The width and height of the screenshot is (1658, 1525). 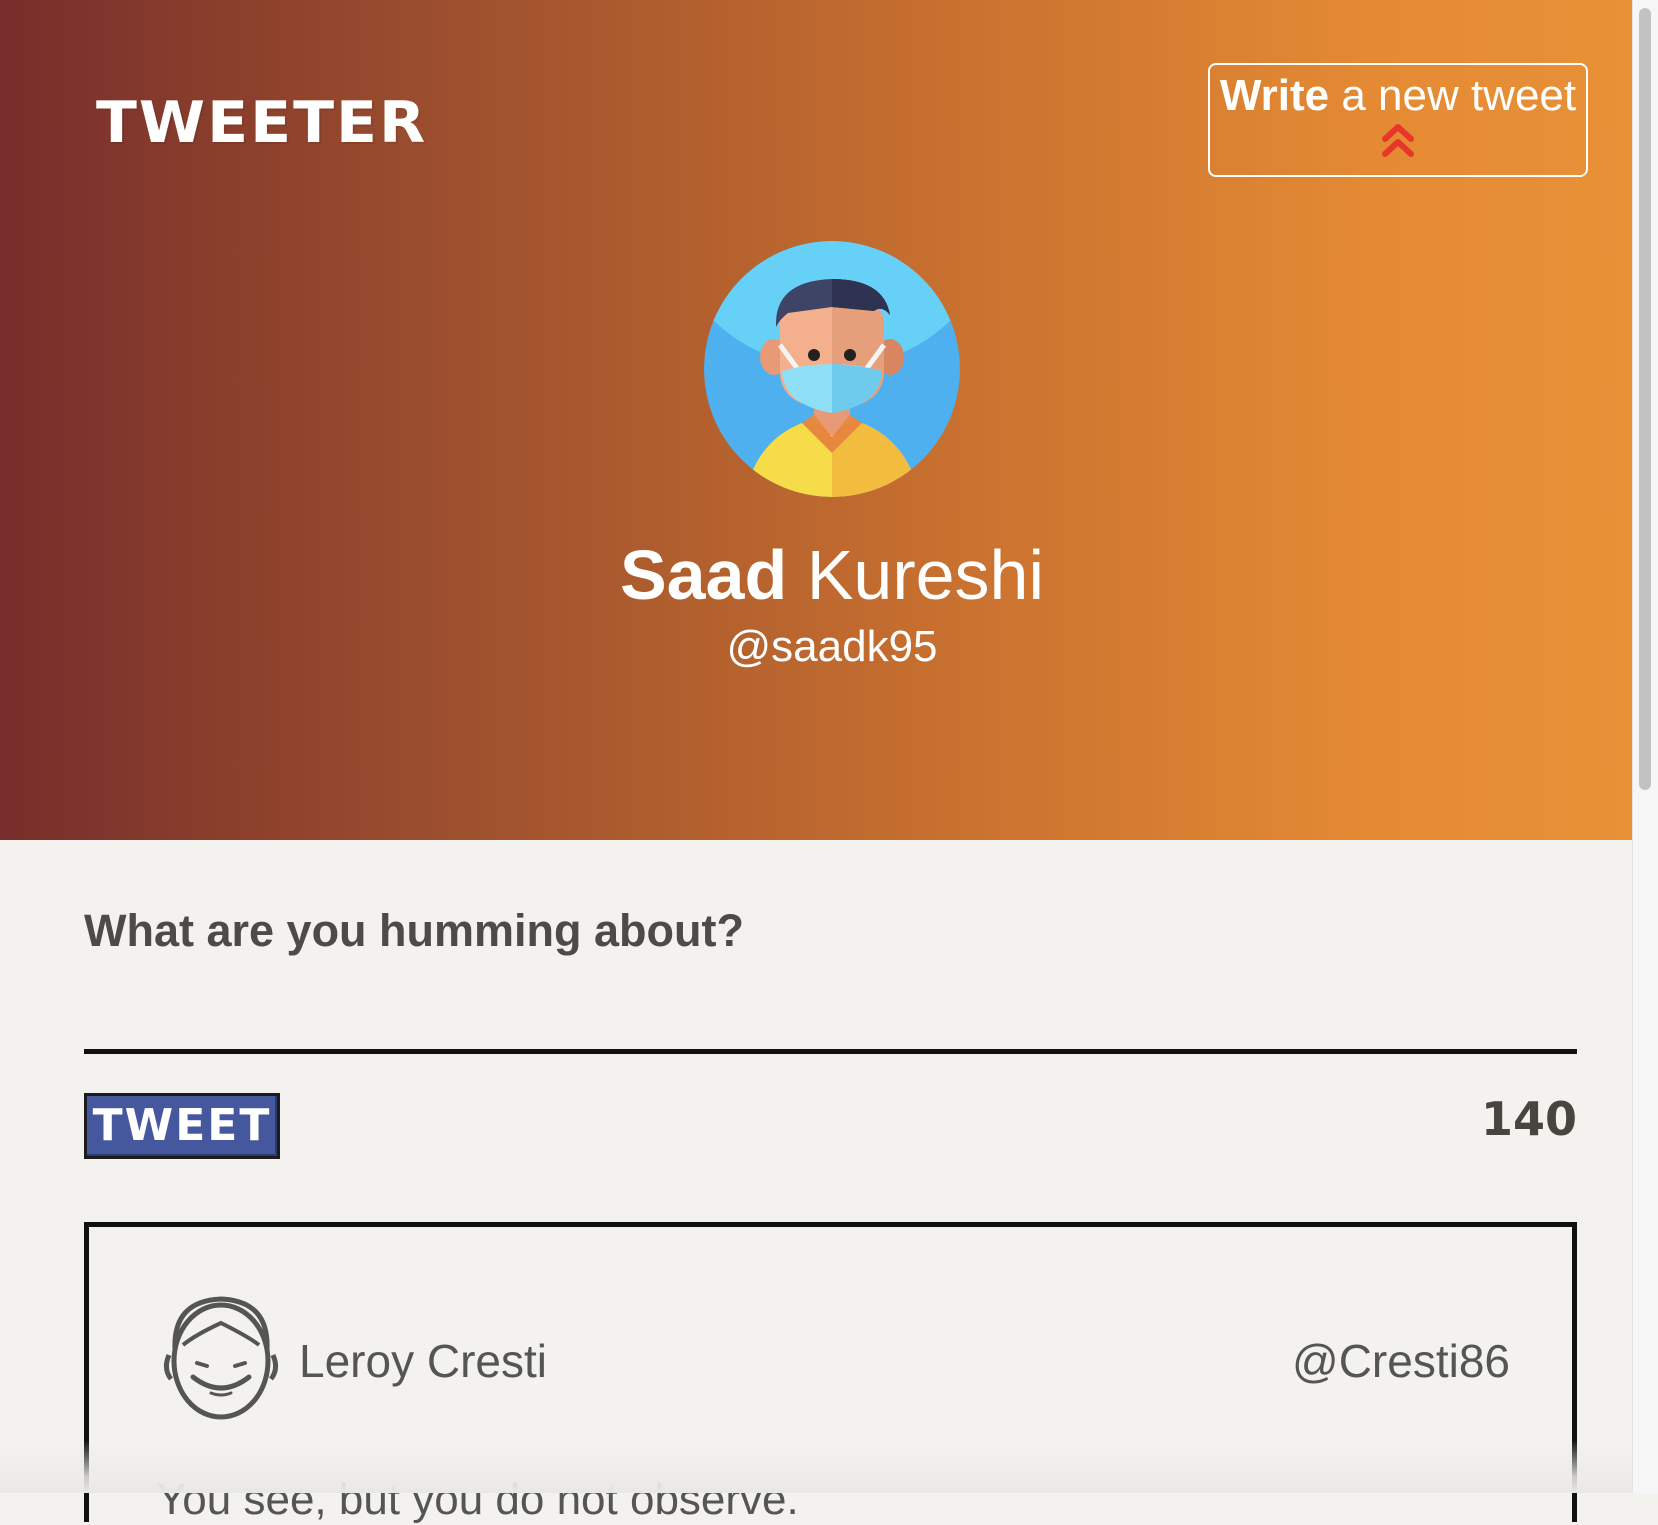 What do you see at coordinates (1645, 399) in the screenshot?
I see `scrollbar-thumb` at bounding box center [1645, 399].